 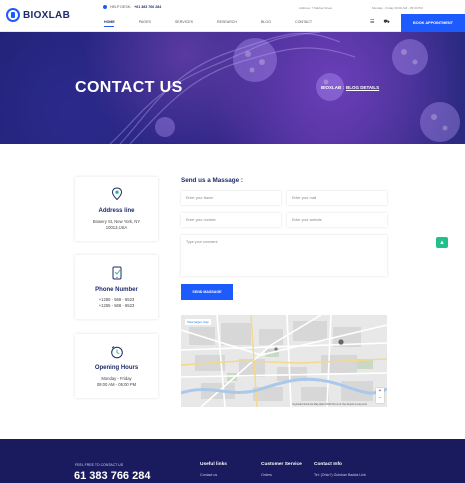 What do you see at coordinates (116, 384) in the screenshot?
I see `card-line: 09:00 AM - 05:00 PM` at bounding box center [116, 384].